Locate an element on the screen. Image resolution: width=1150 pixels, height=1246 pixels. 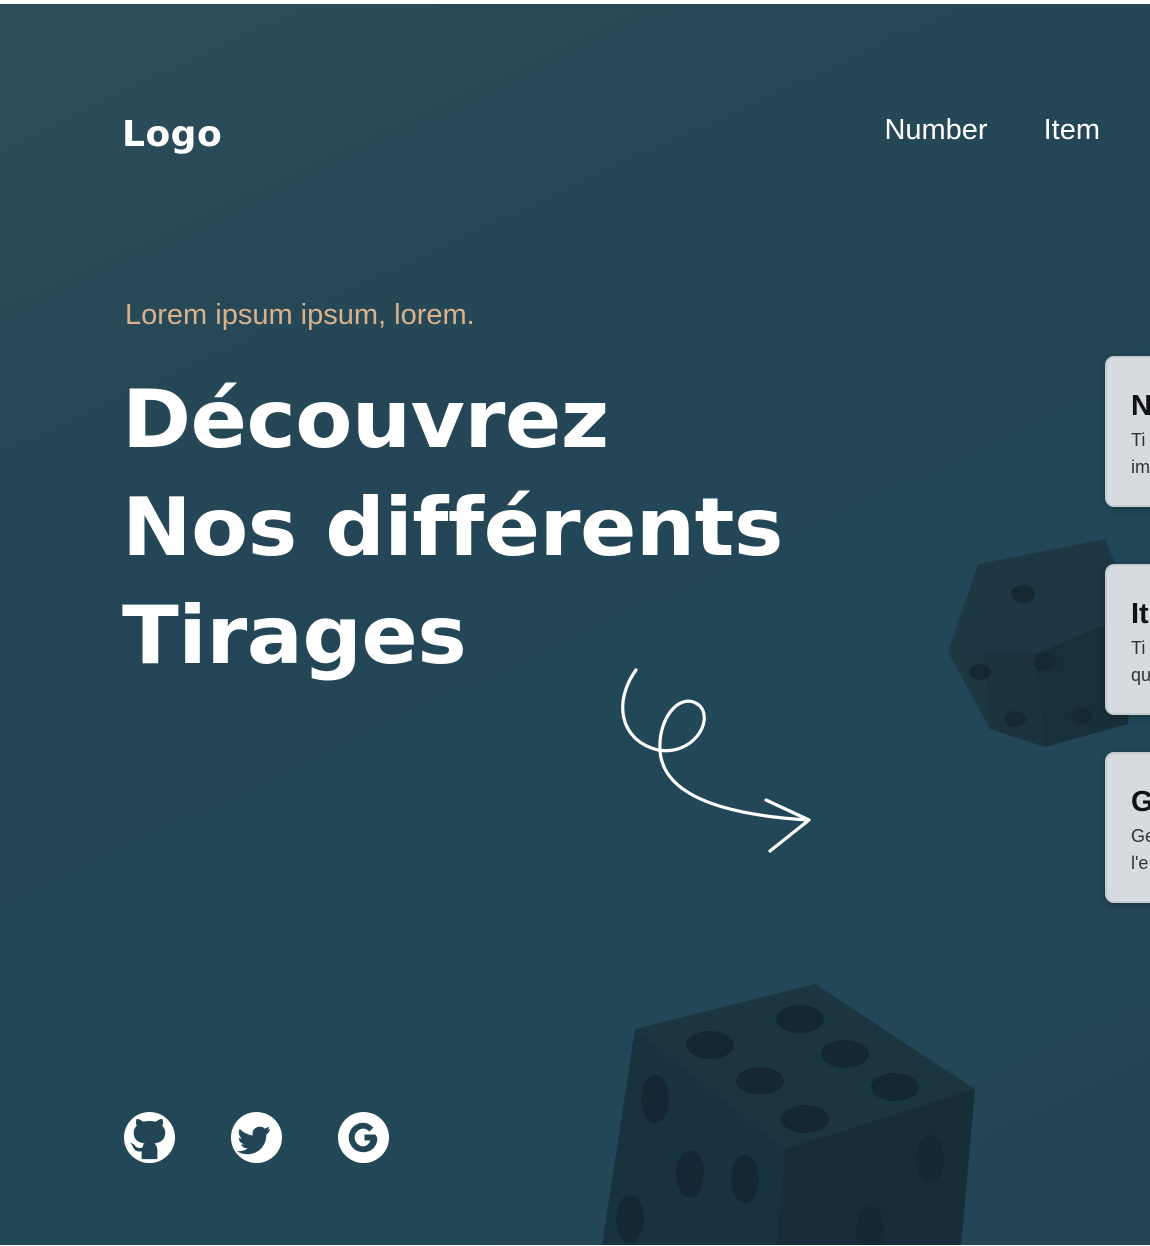
social-links is located at coordinates (256, 1137).